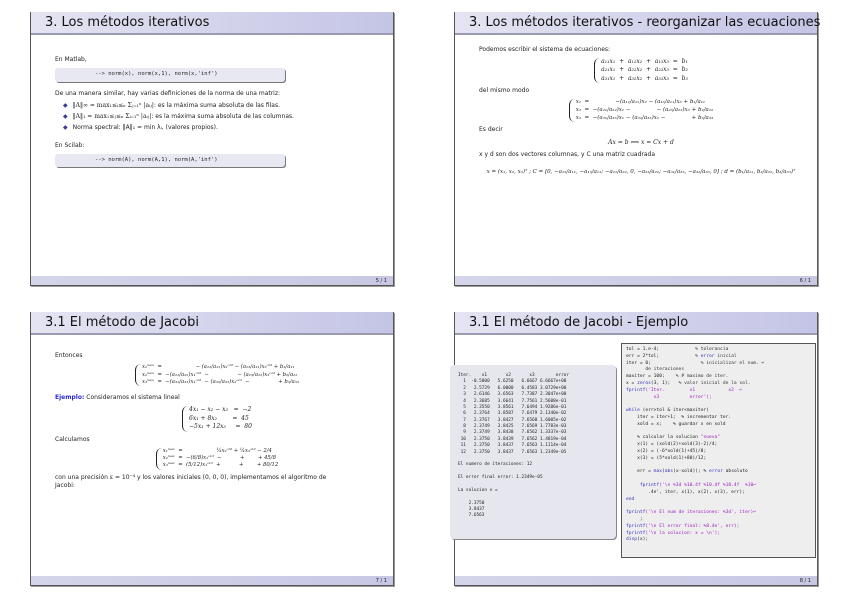  Describe the element at coordinates (657, 472) in the screenshot. I see `code-token: max` at that location.